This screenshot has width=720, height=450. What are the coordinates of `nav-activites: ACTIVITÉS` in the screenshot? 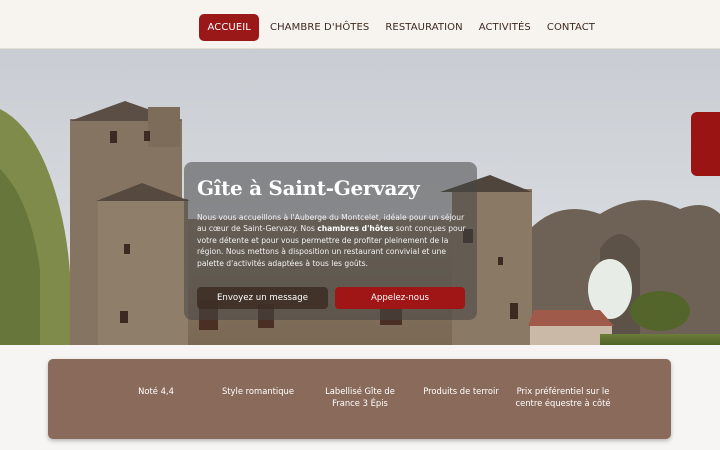 It's located at (505, 27).